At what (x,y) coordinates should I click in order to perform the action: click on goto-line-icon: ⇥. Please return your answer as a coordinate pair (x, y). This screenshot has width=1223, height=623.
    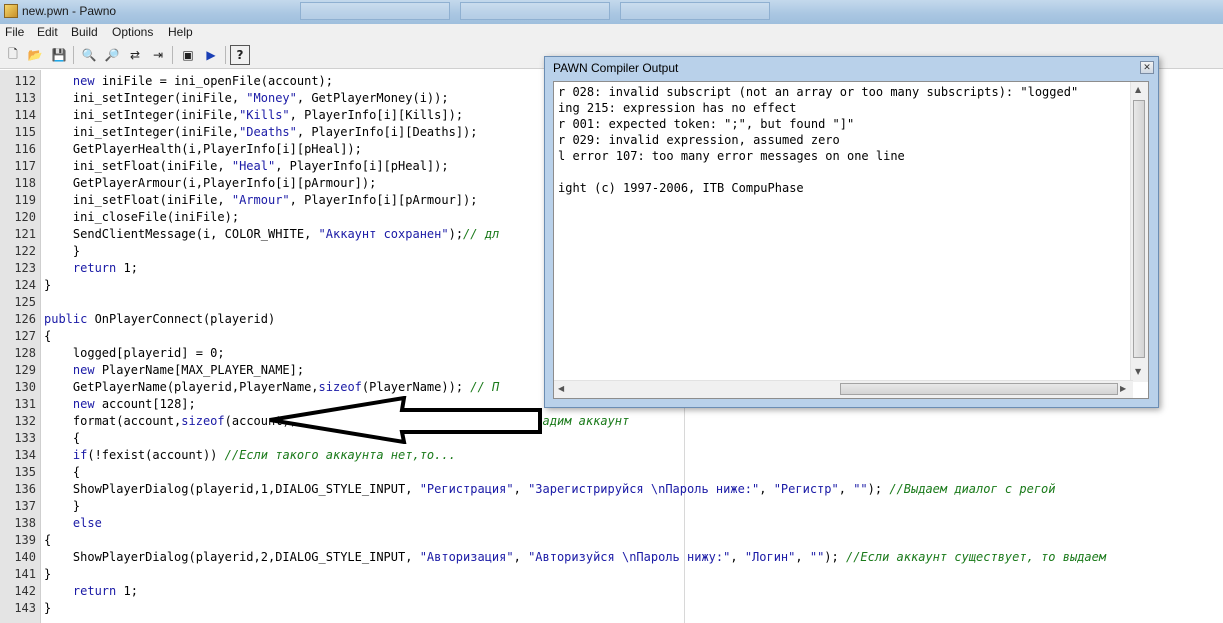
    Looking at the image, I should click on (158, 55).